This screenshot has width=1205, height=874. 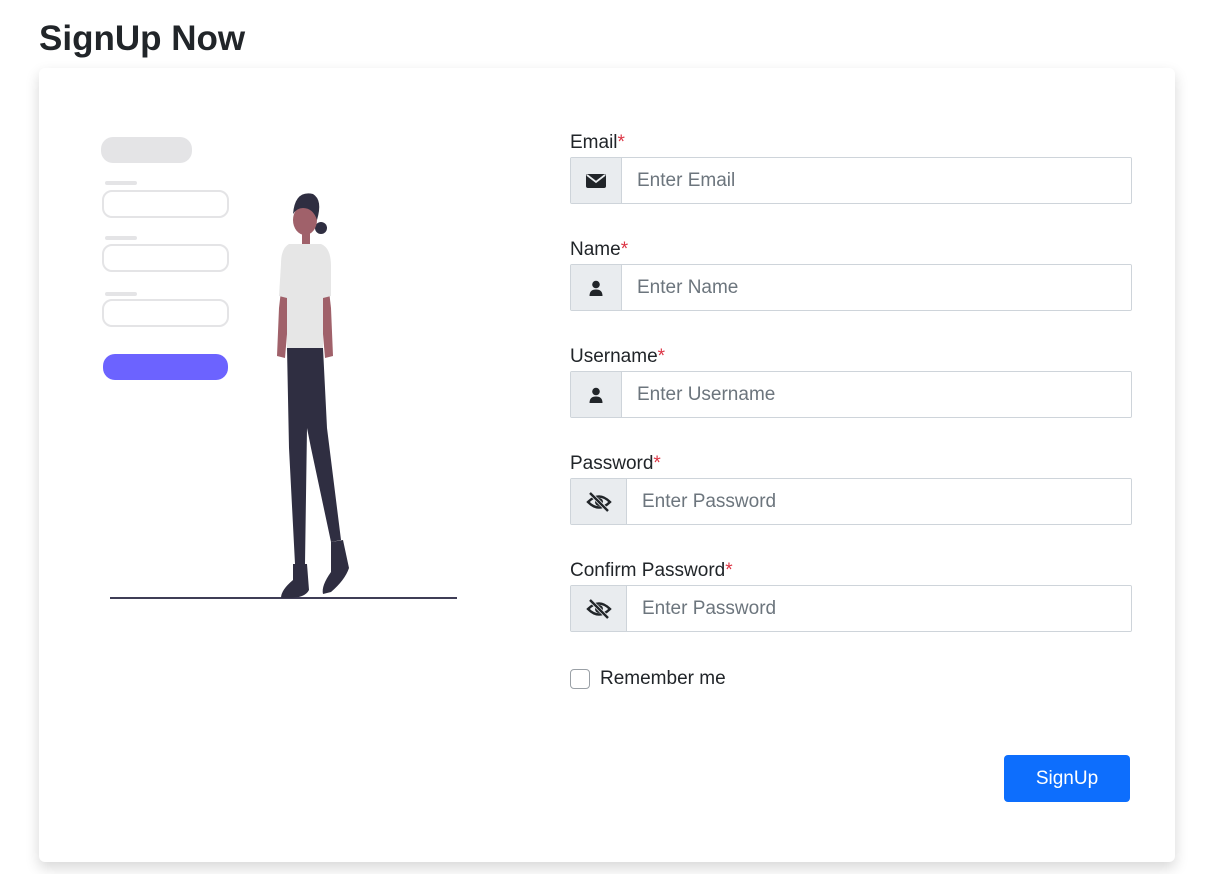 I want to click on email-addon, so click(x=596, y=180).